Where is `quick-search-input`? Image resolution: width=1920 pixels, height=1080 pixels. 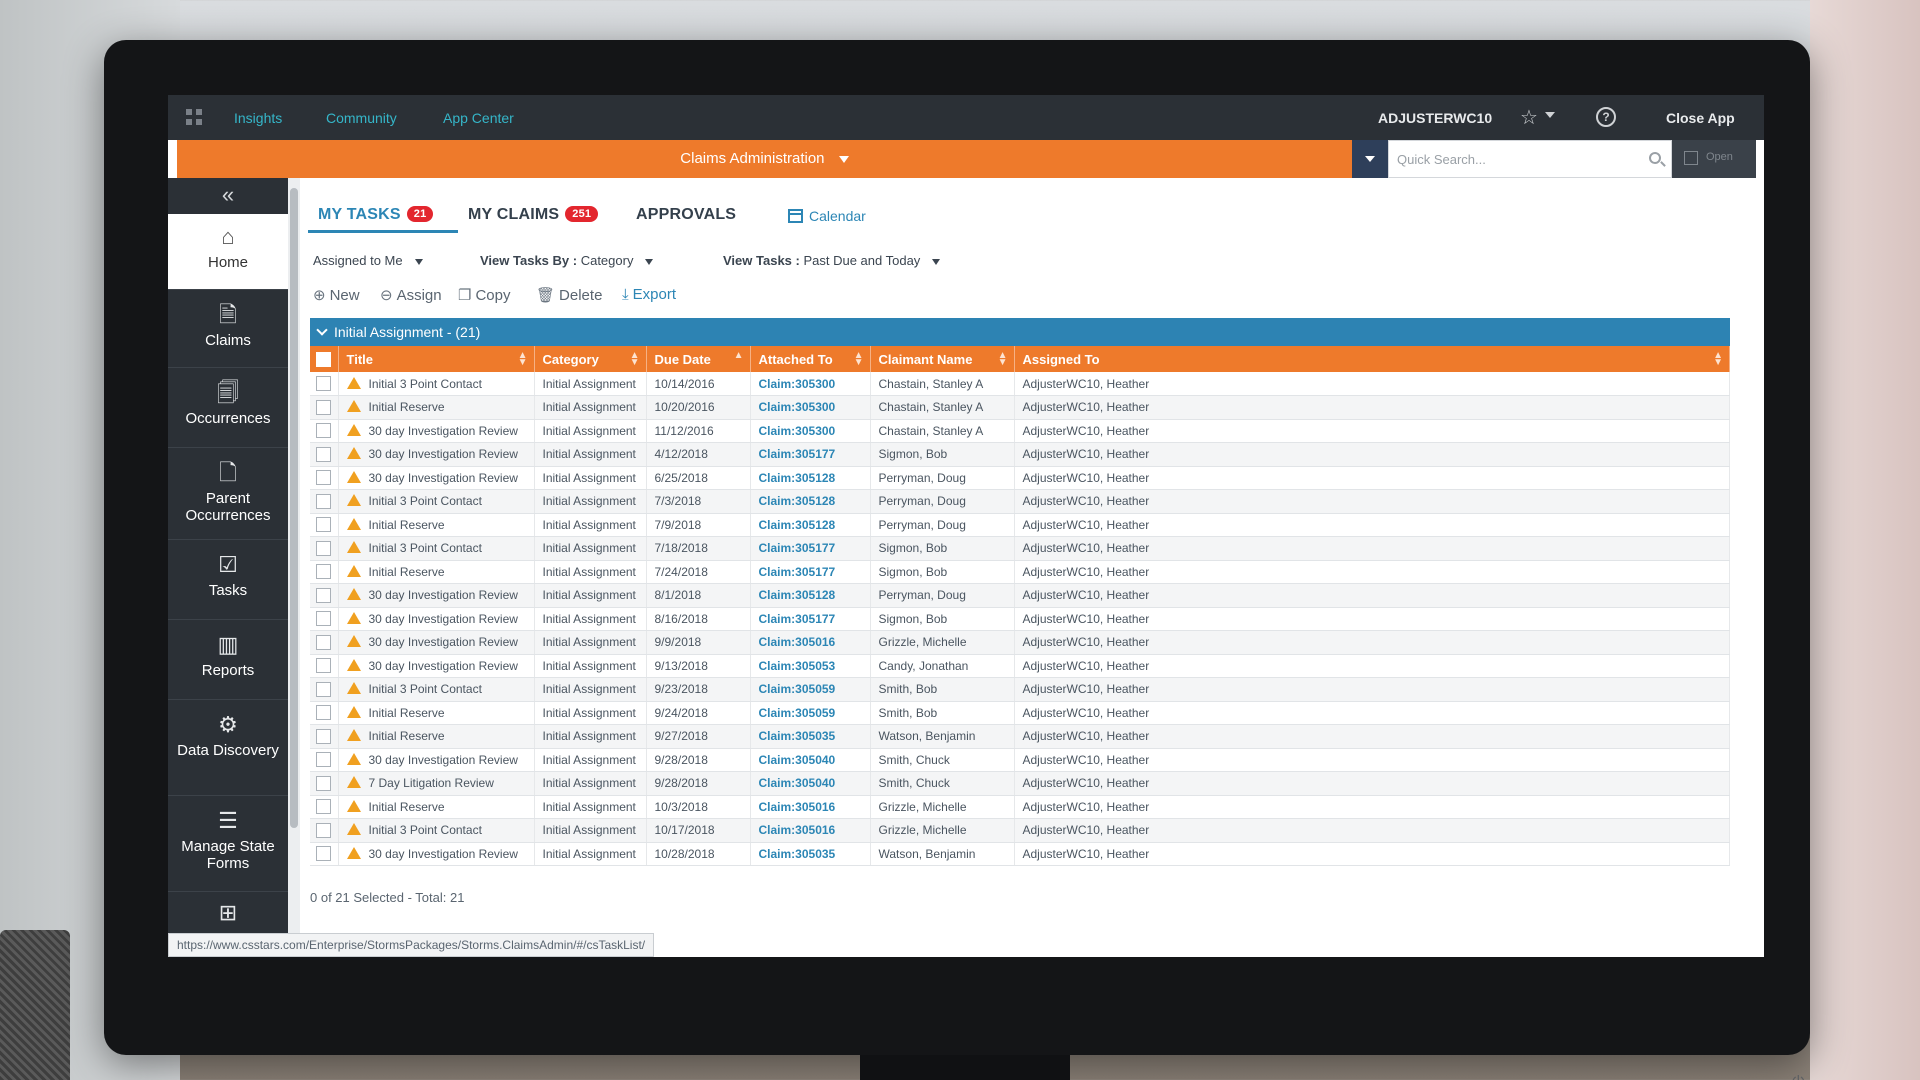 quick-search-input is located at coordinates (1512, 159).